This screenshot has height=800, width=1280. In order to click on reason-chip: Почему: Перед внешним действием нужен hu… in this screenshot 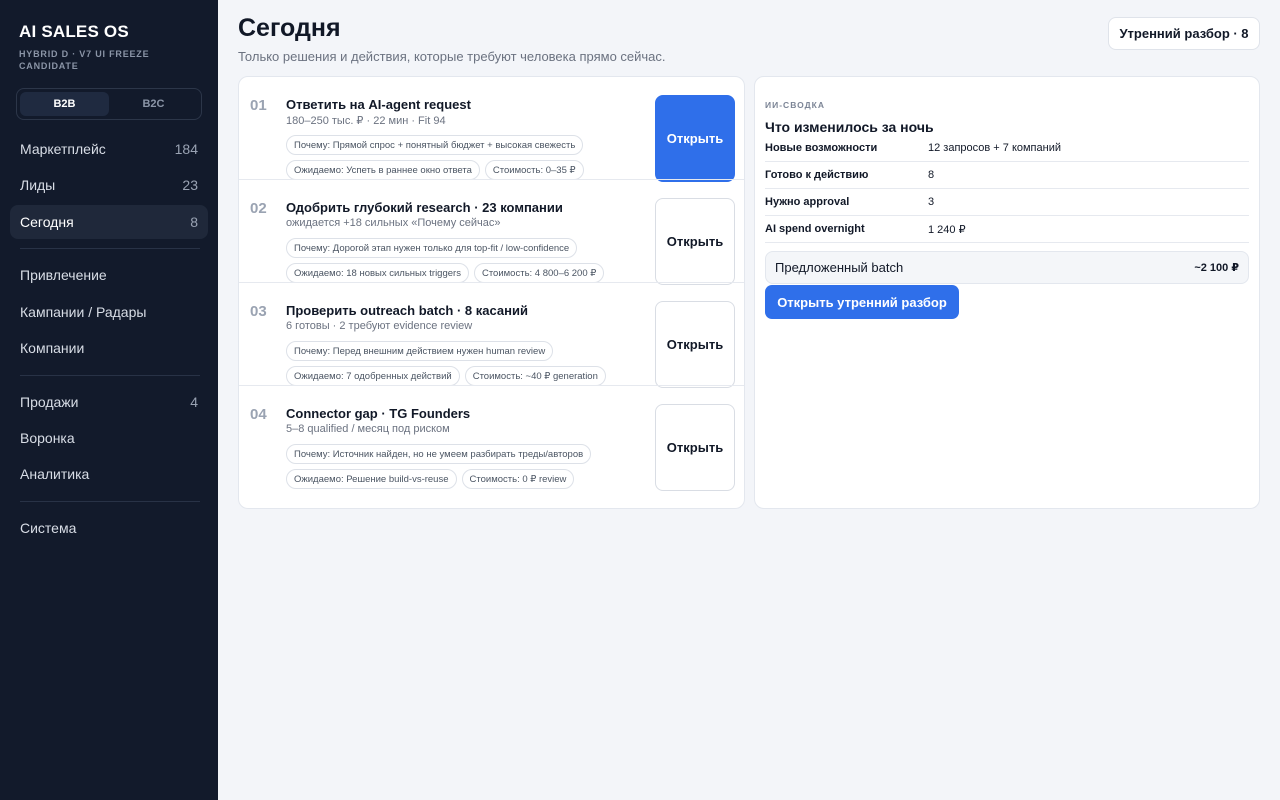, I will do `click(420, 351)`.